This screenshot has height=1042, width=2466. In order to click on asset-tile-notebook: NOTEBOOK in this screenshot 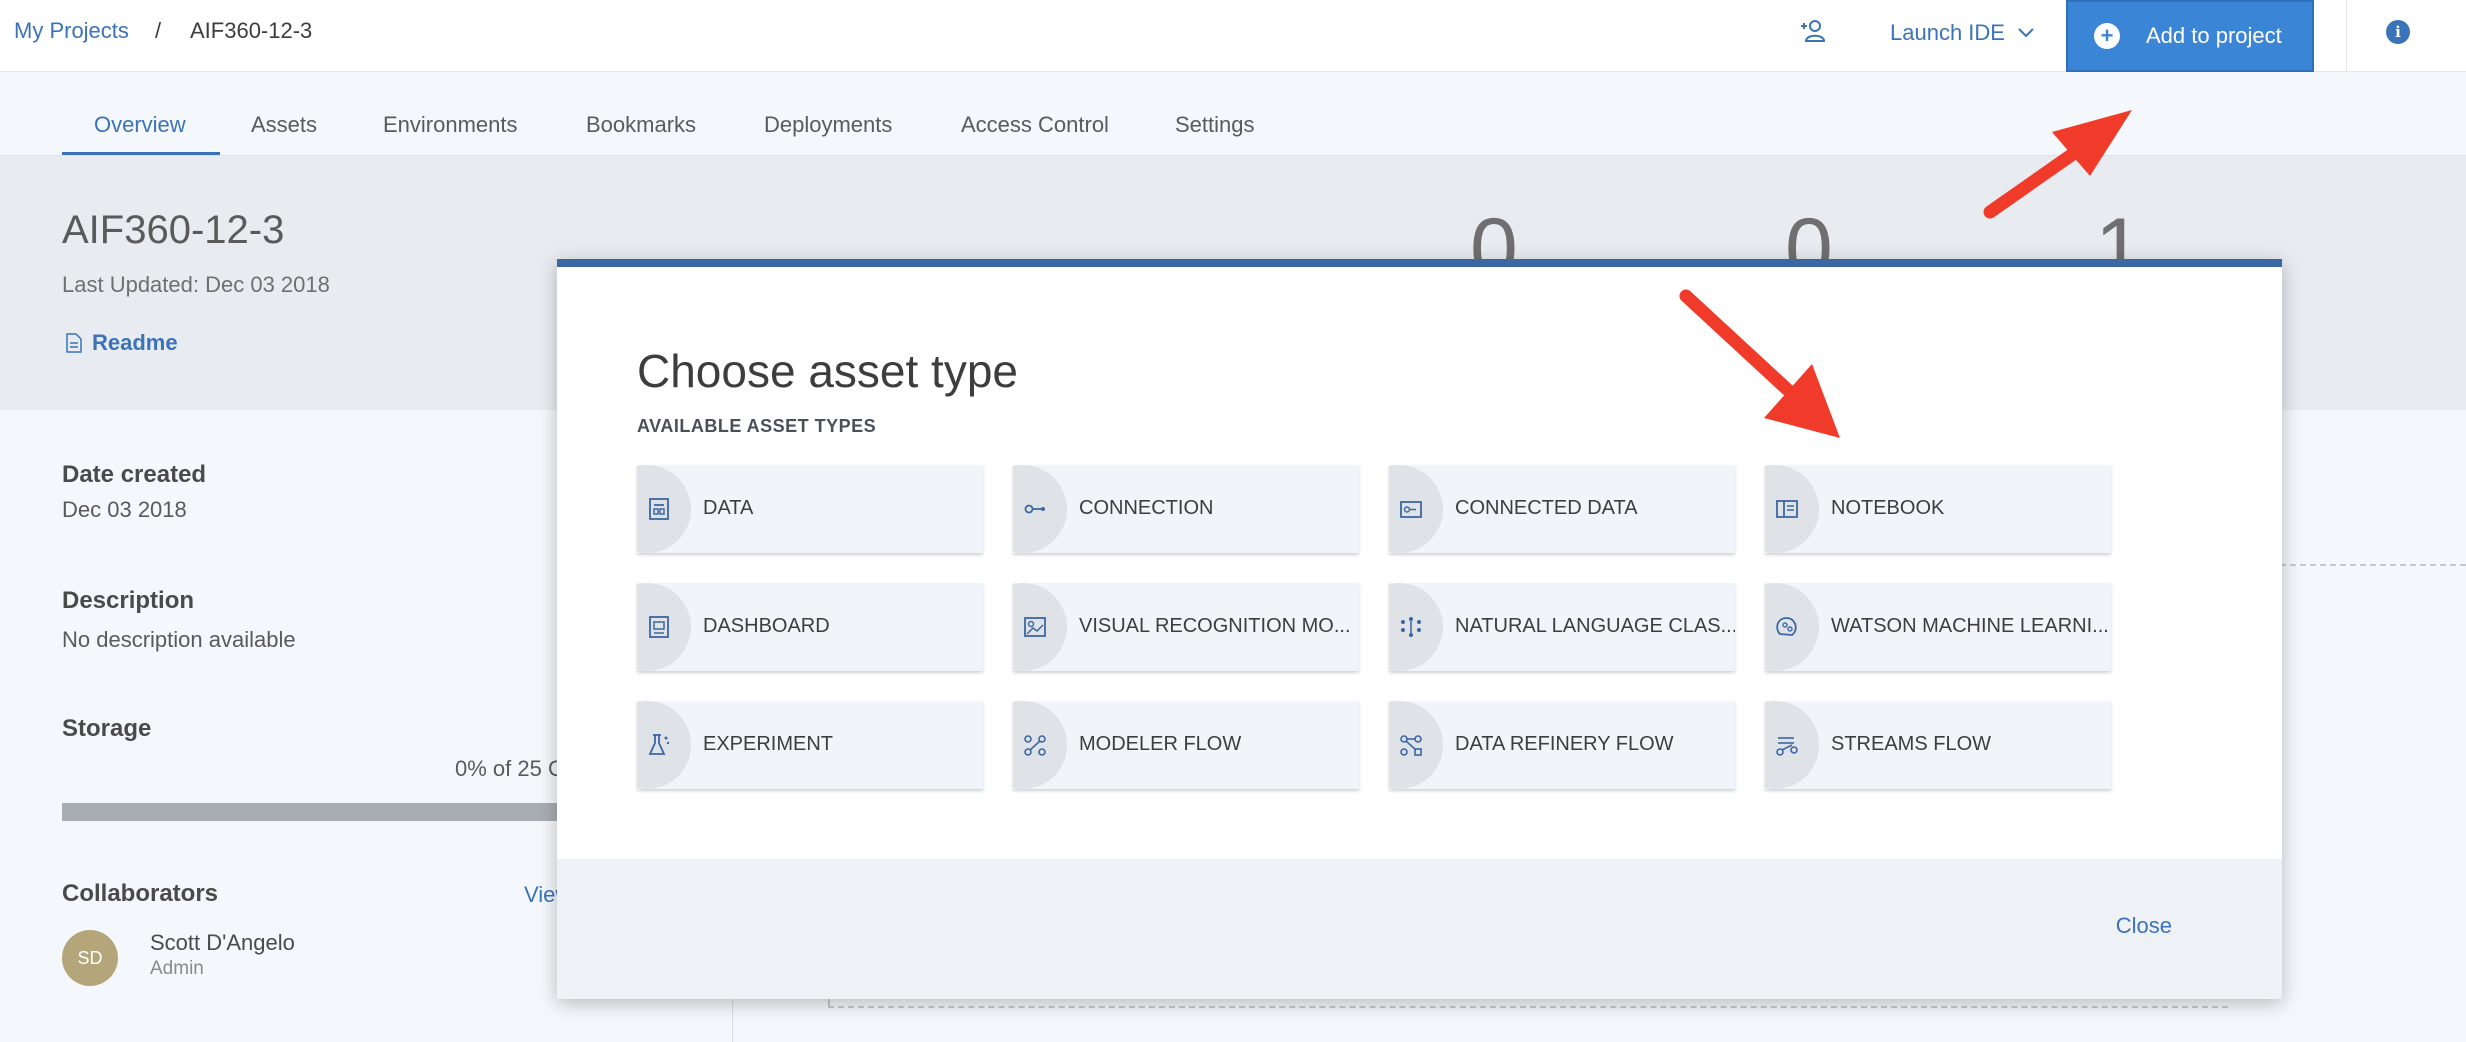, I will do `click(1938, 509)`.